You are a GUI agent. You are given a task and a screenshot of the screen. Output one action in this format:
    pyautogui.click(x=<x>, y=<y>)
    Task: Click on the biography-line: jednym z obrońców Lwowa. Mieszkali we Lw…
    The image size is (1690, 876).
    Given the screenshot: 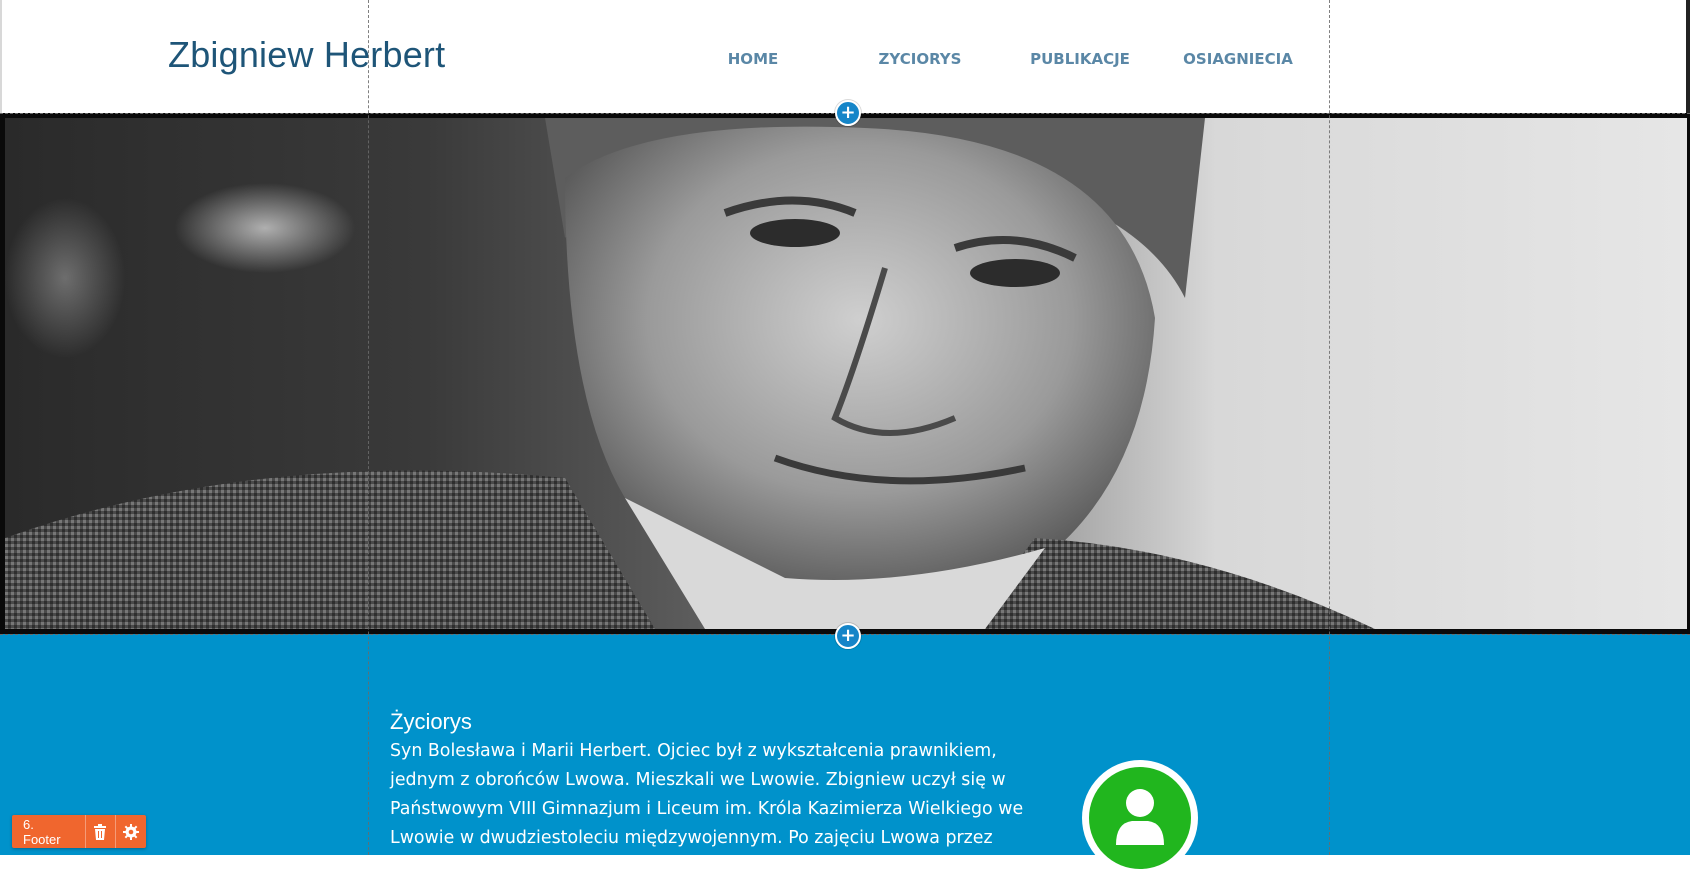 What is the action you would take?
    pyautogui.click(x=698, y=780)
    